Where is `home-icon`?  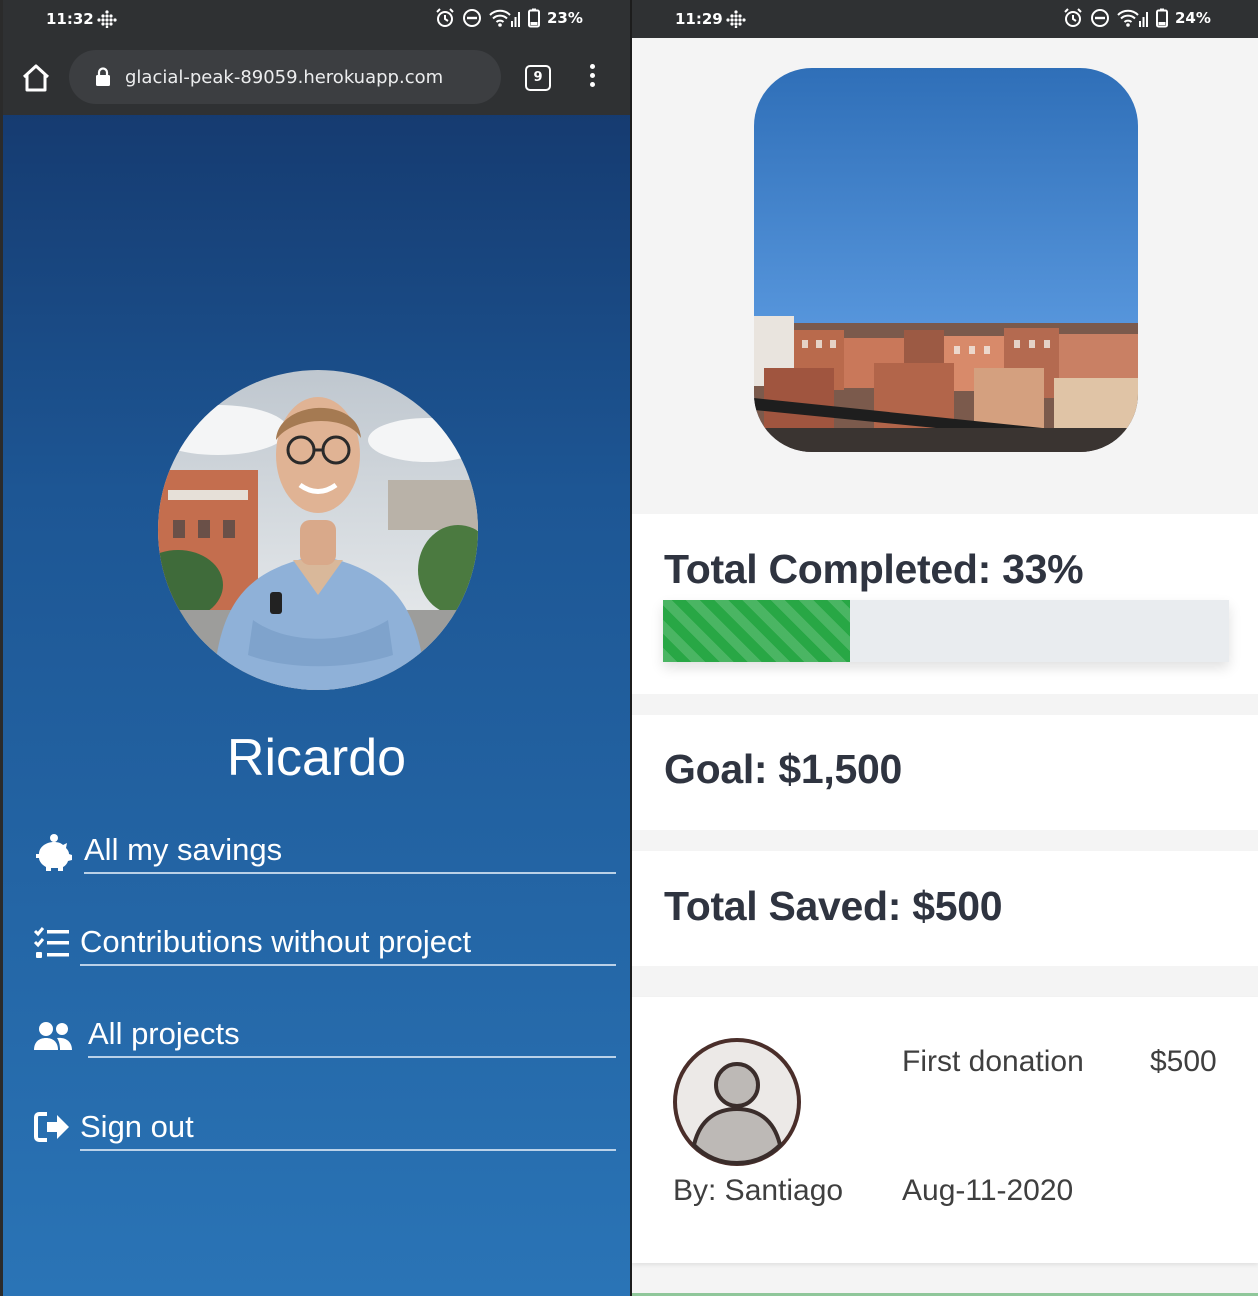
home-icon is located at coordinates (36, 78).